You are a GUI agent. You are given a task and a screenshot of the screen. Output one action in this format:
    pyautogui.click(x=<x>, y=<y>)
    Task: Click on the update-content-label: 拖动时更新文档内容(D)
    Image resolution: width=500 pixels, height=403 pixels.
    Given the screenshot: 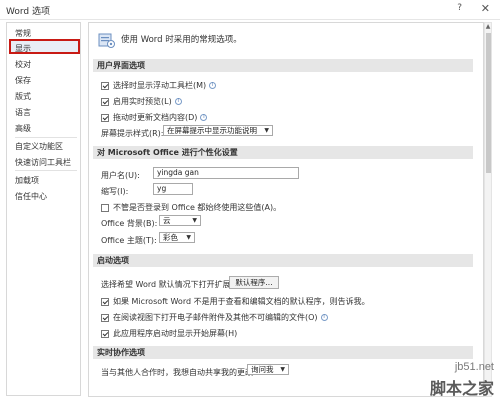 What is the action you would take?
    pyautogui.click(x=155, y=117)
    